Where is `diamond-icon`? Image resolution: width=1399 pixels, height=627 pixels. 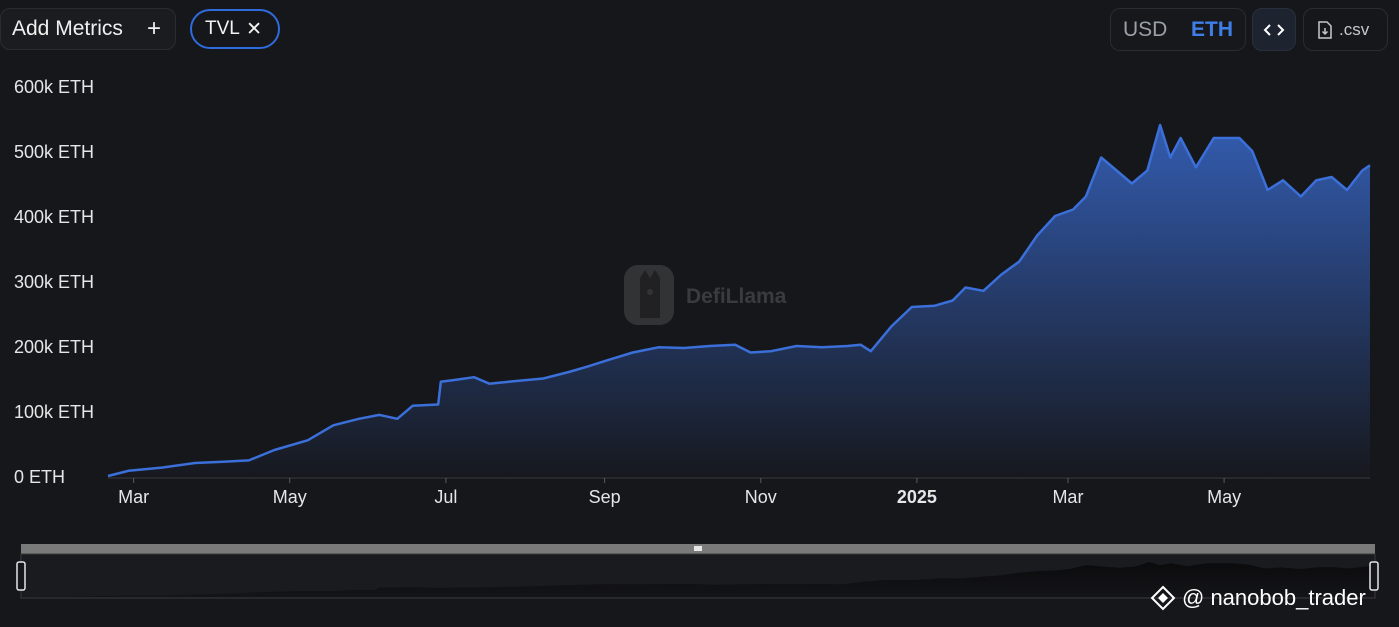
diamond-icon is located at coordinates (1163, 598).